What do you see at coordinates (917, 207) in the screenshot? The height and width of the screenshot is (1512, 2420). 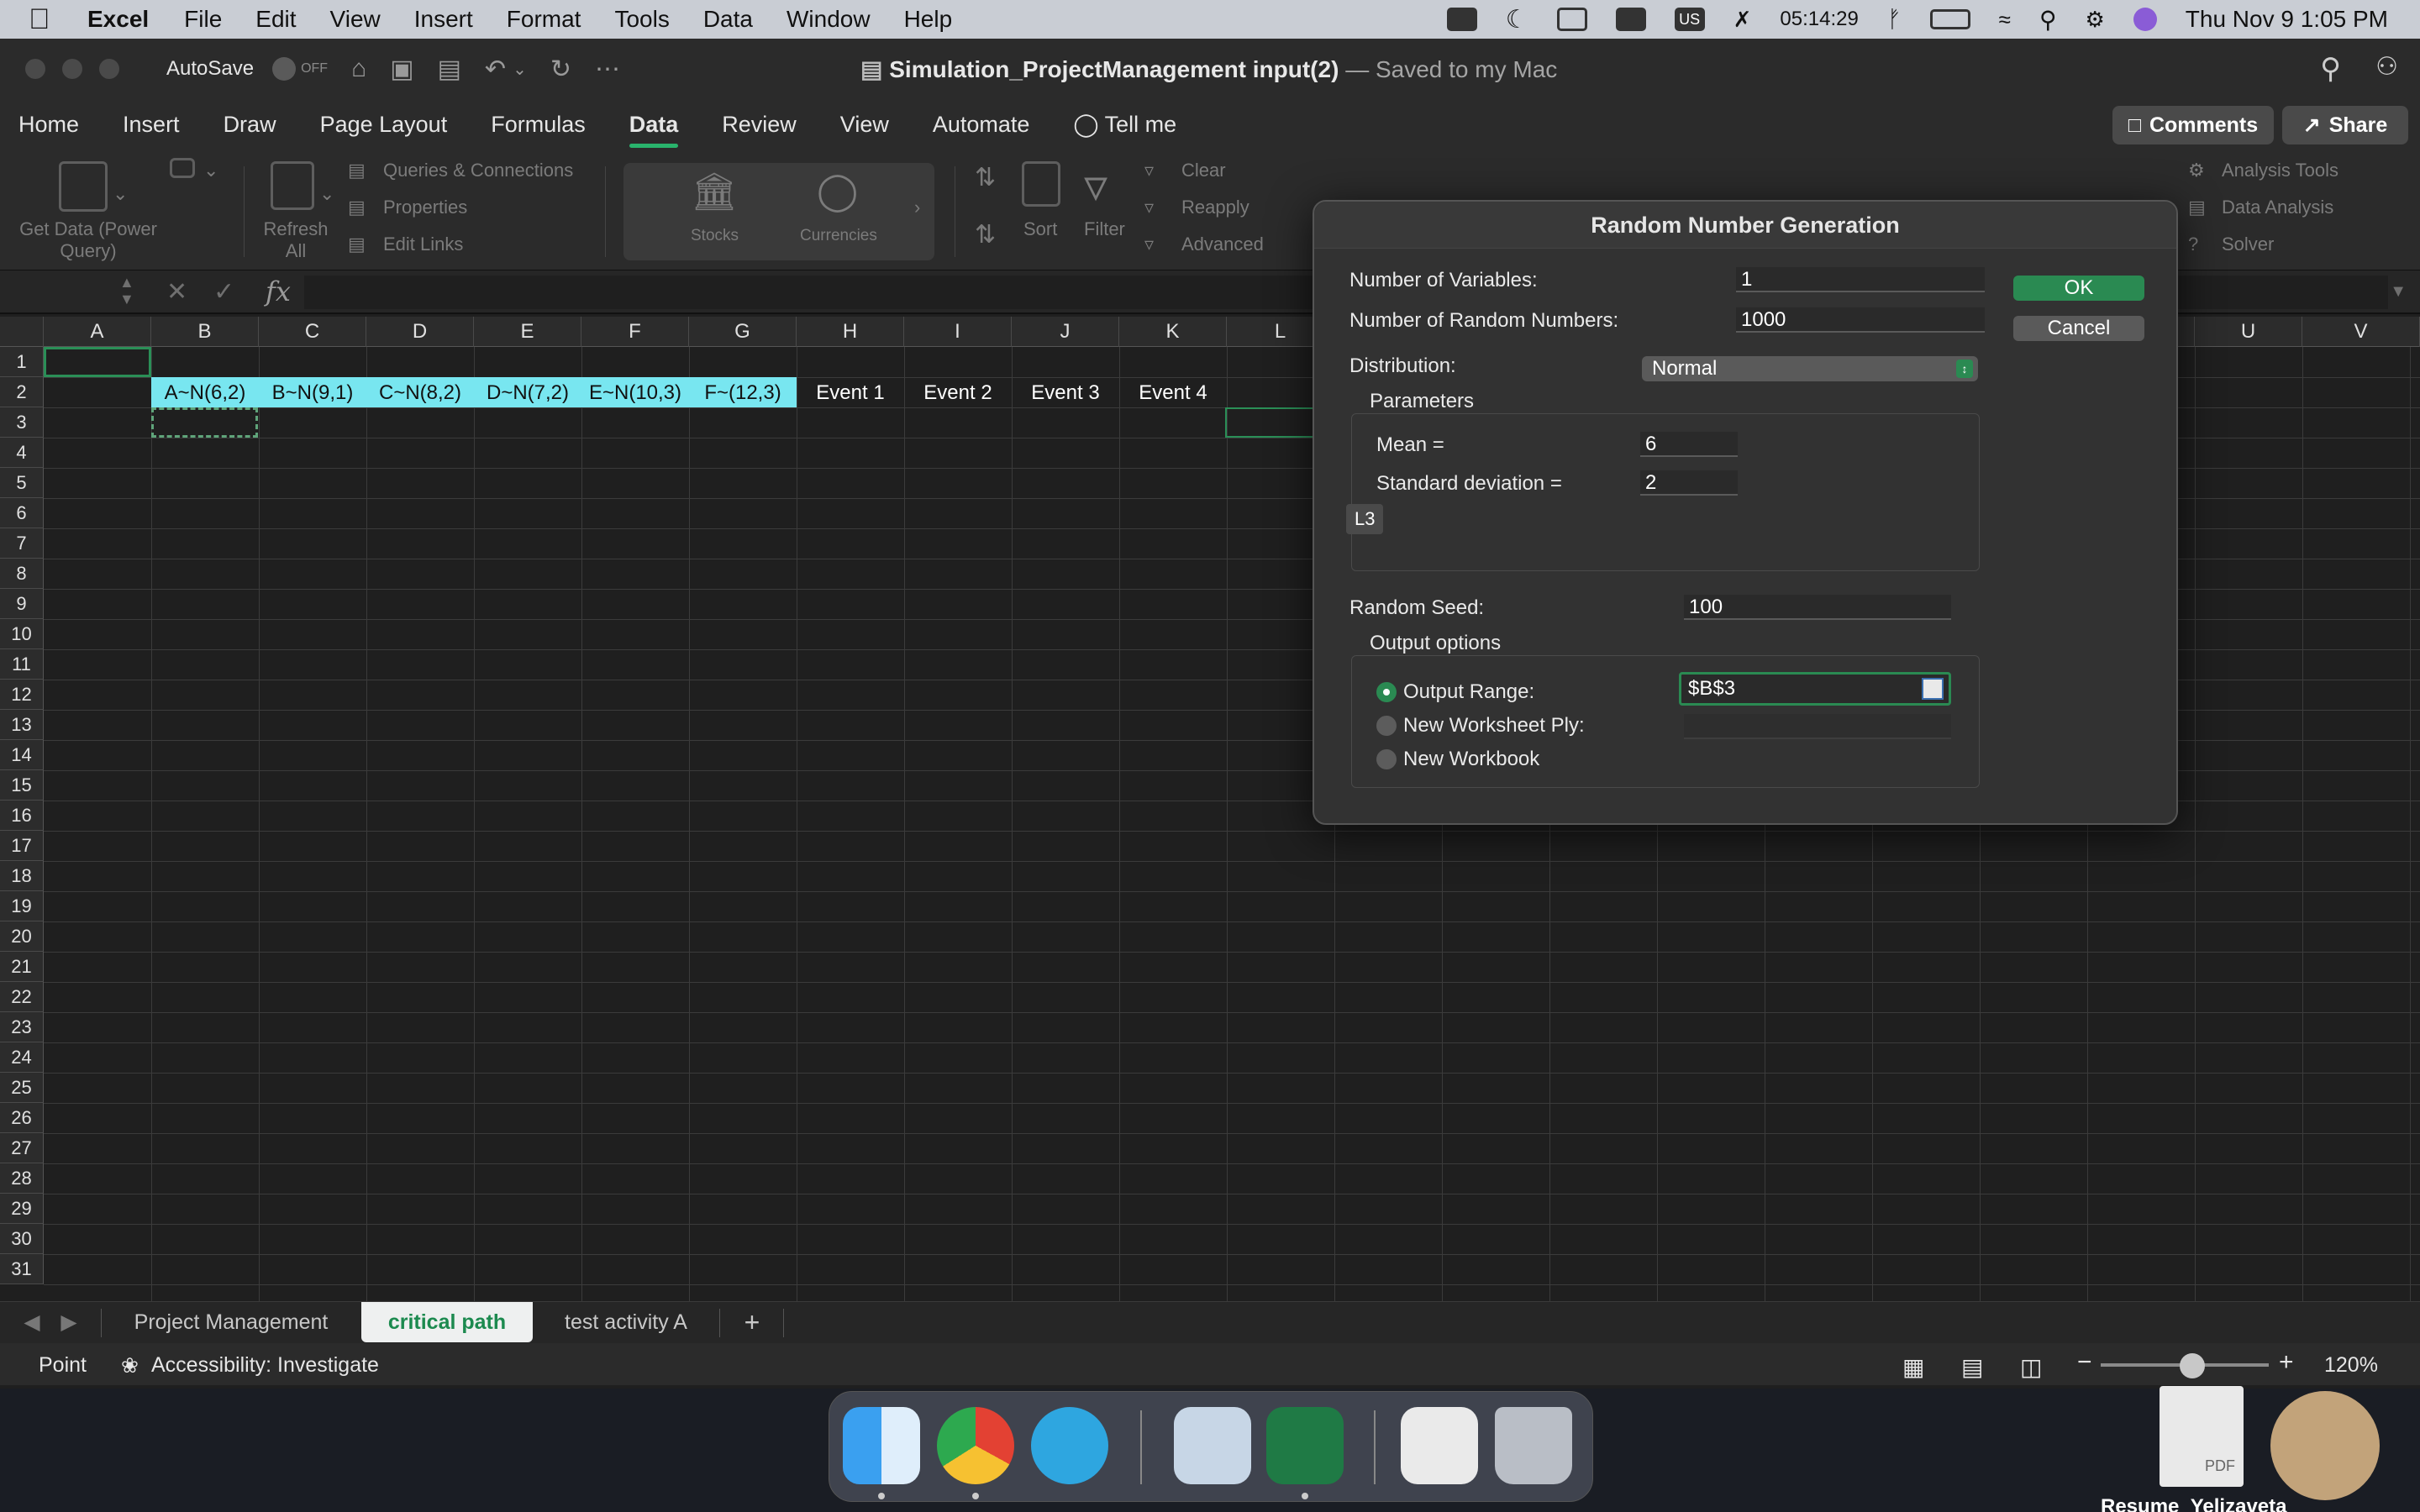 I see `gallery-more-icon: ›` at bounding box center [917, 207].